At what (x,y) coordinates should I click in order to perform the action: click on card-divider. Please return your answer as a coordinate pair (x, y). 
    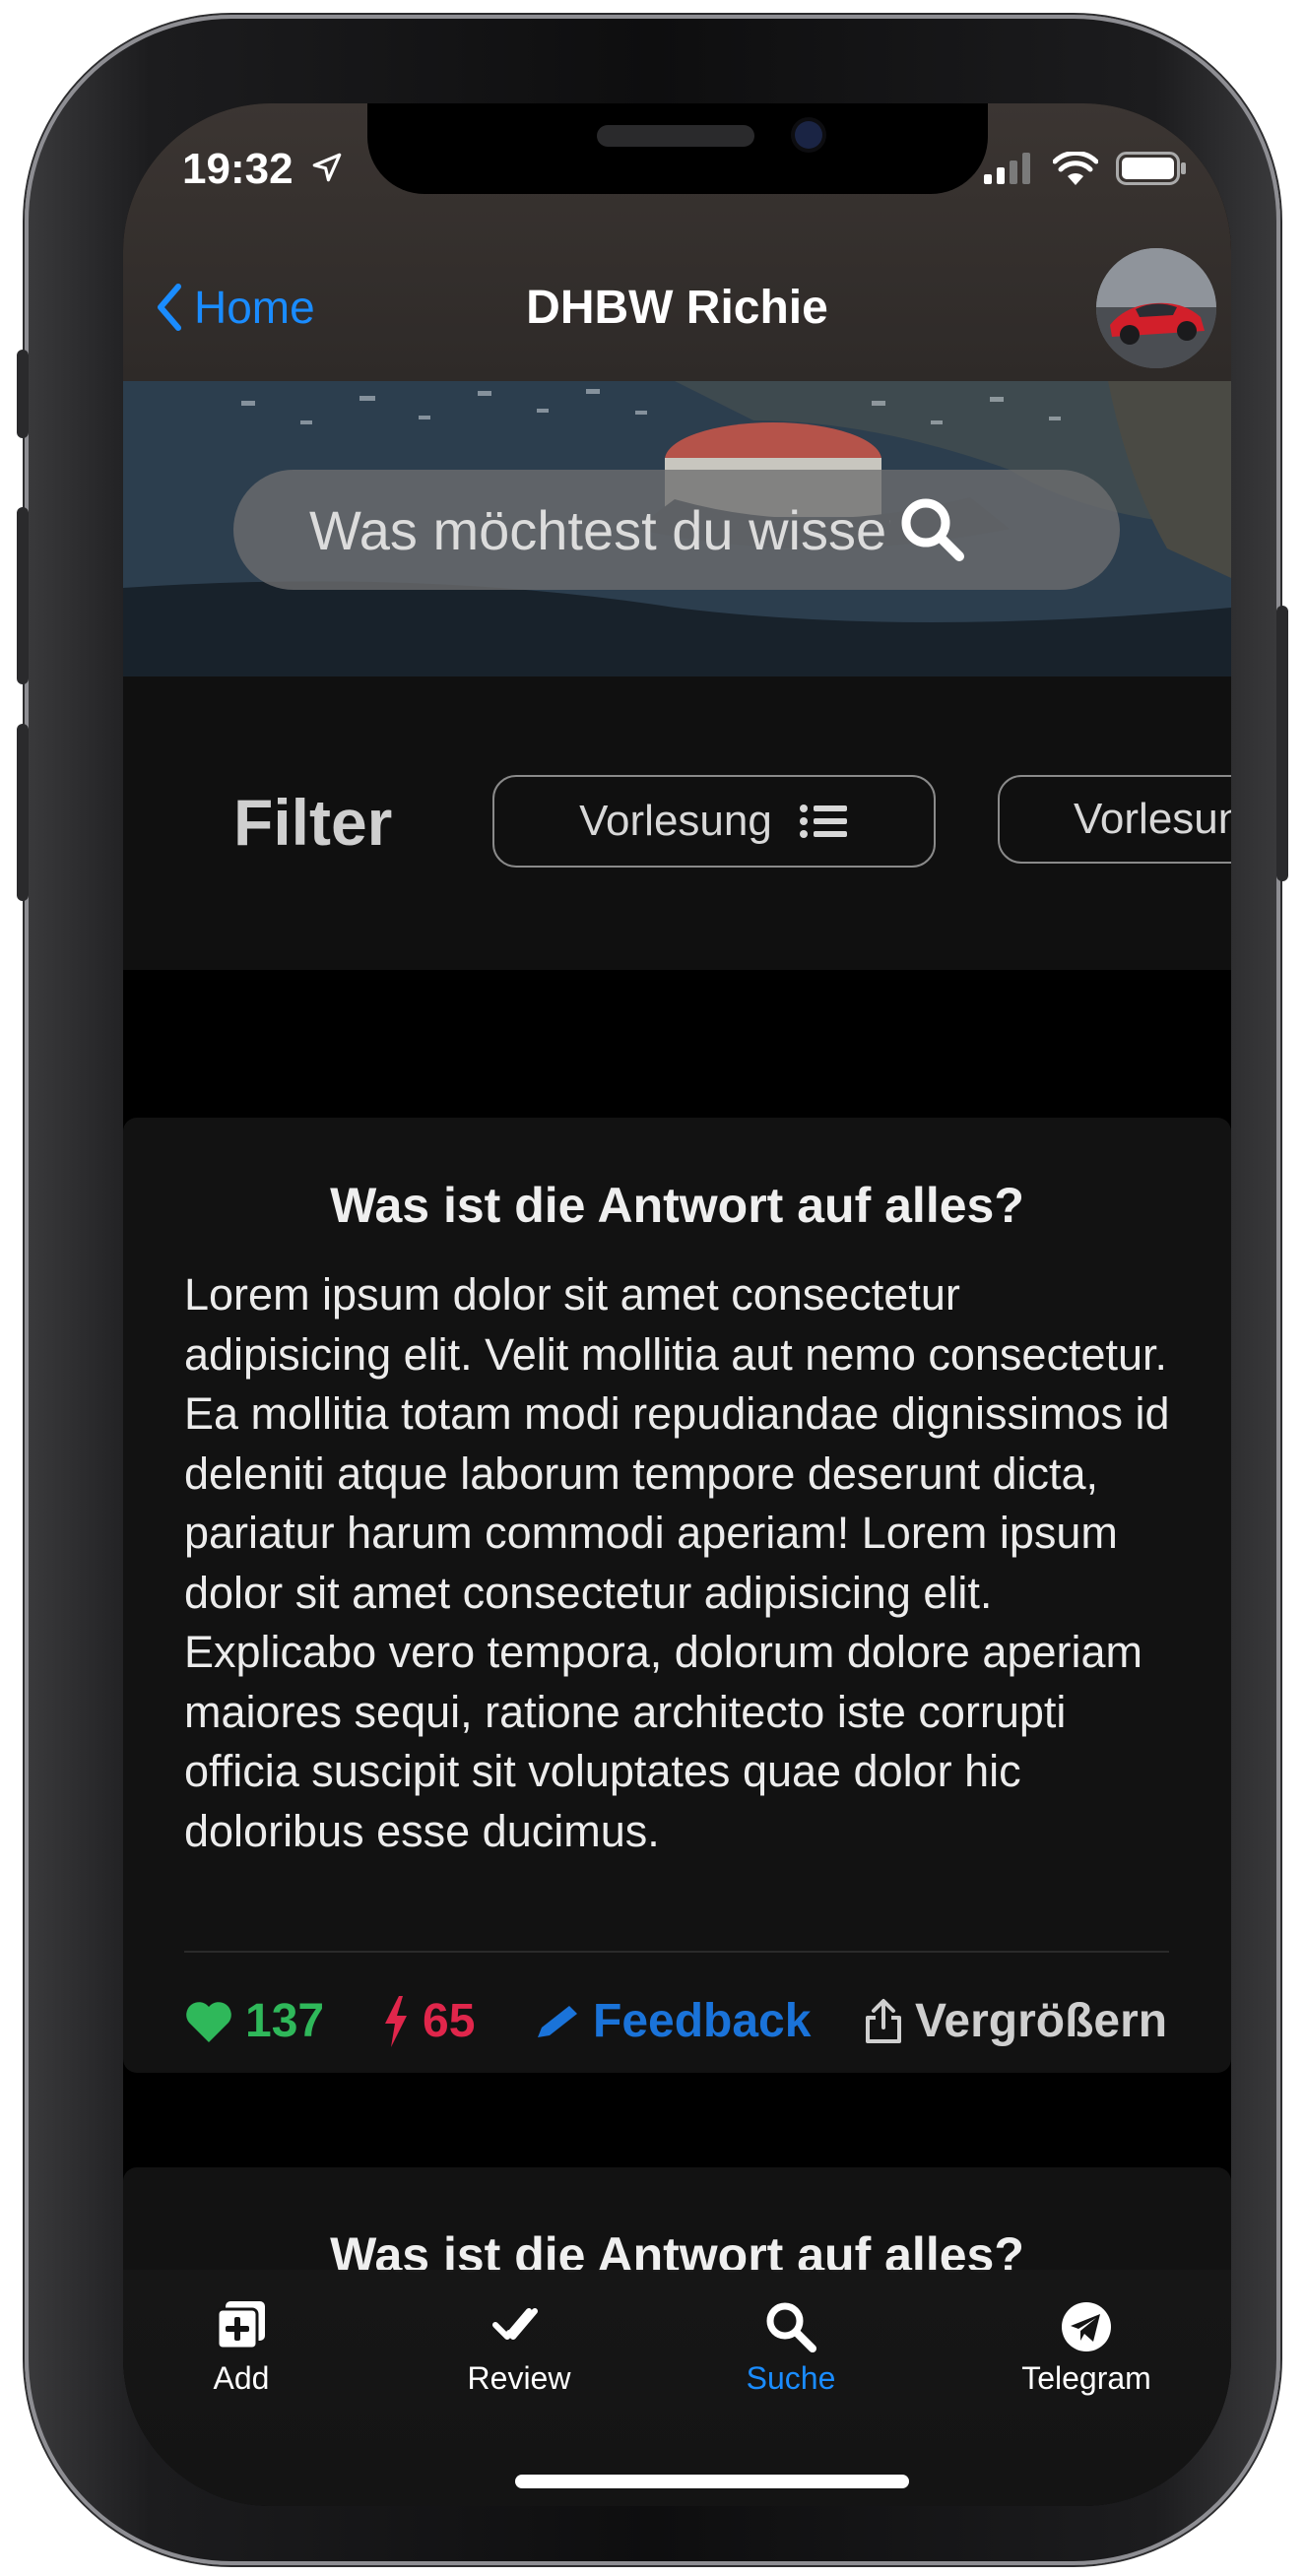
    Looking at the image, I should click on (676, 1952).